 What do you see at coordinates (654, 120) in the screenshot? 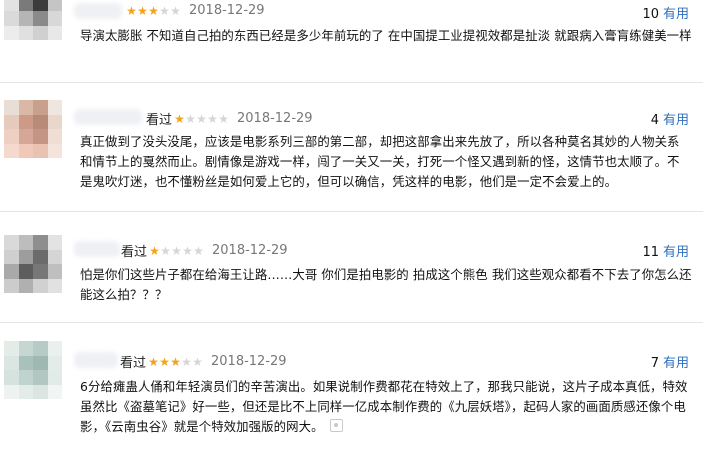
I see `useful-count: 4` at bounding box center [654, 120].